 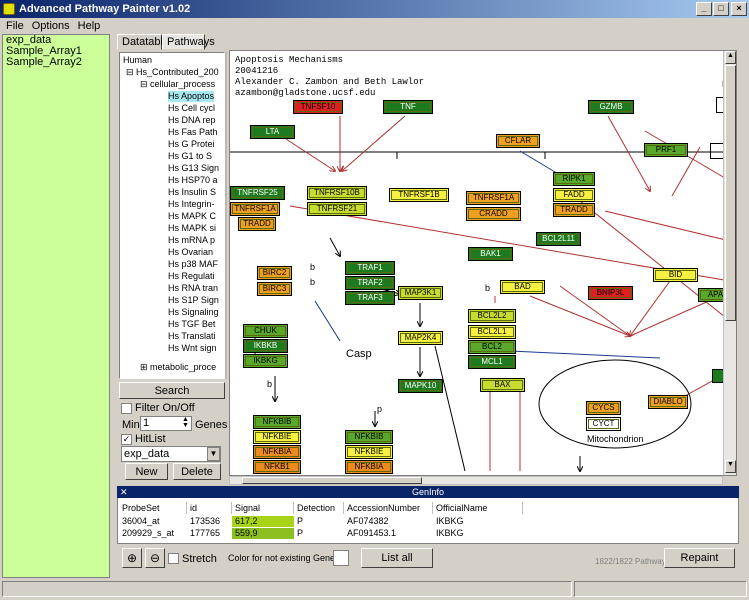 What do you see at coordinates (193, 288) in the screenshot?
I see `tree-item: Hs RNA tran` at bounding box center [193, 288].